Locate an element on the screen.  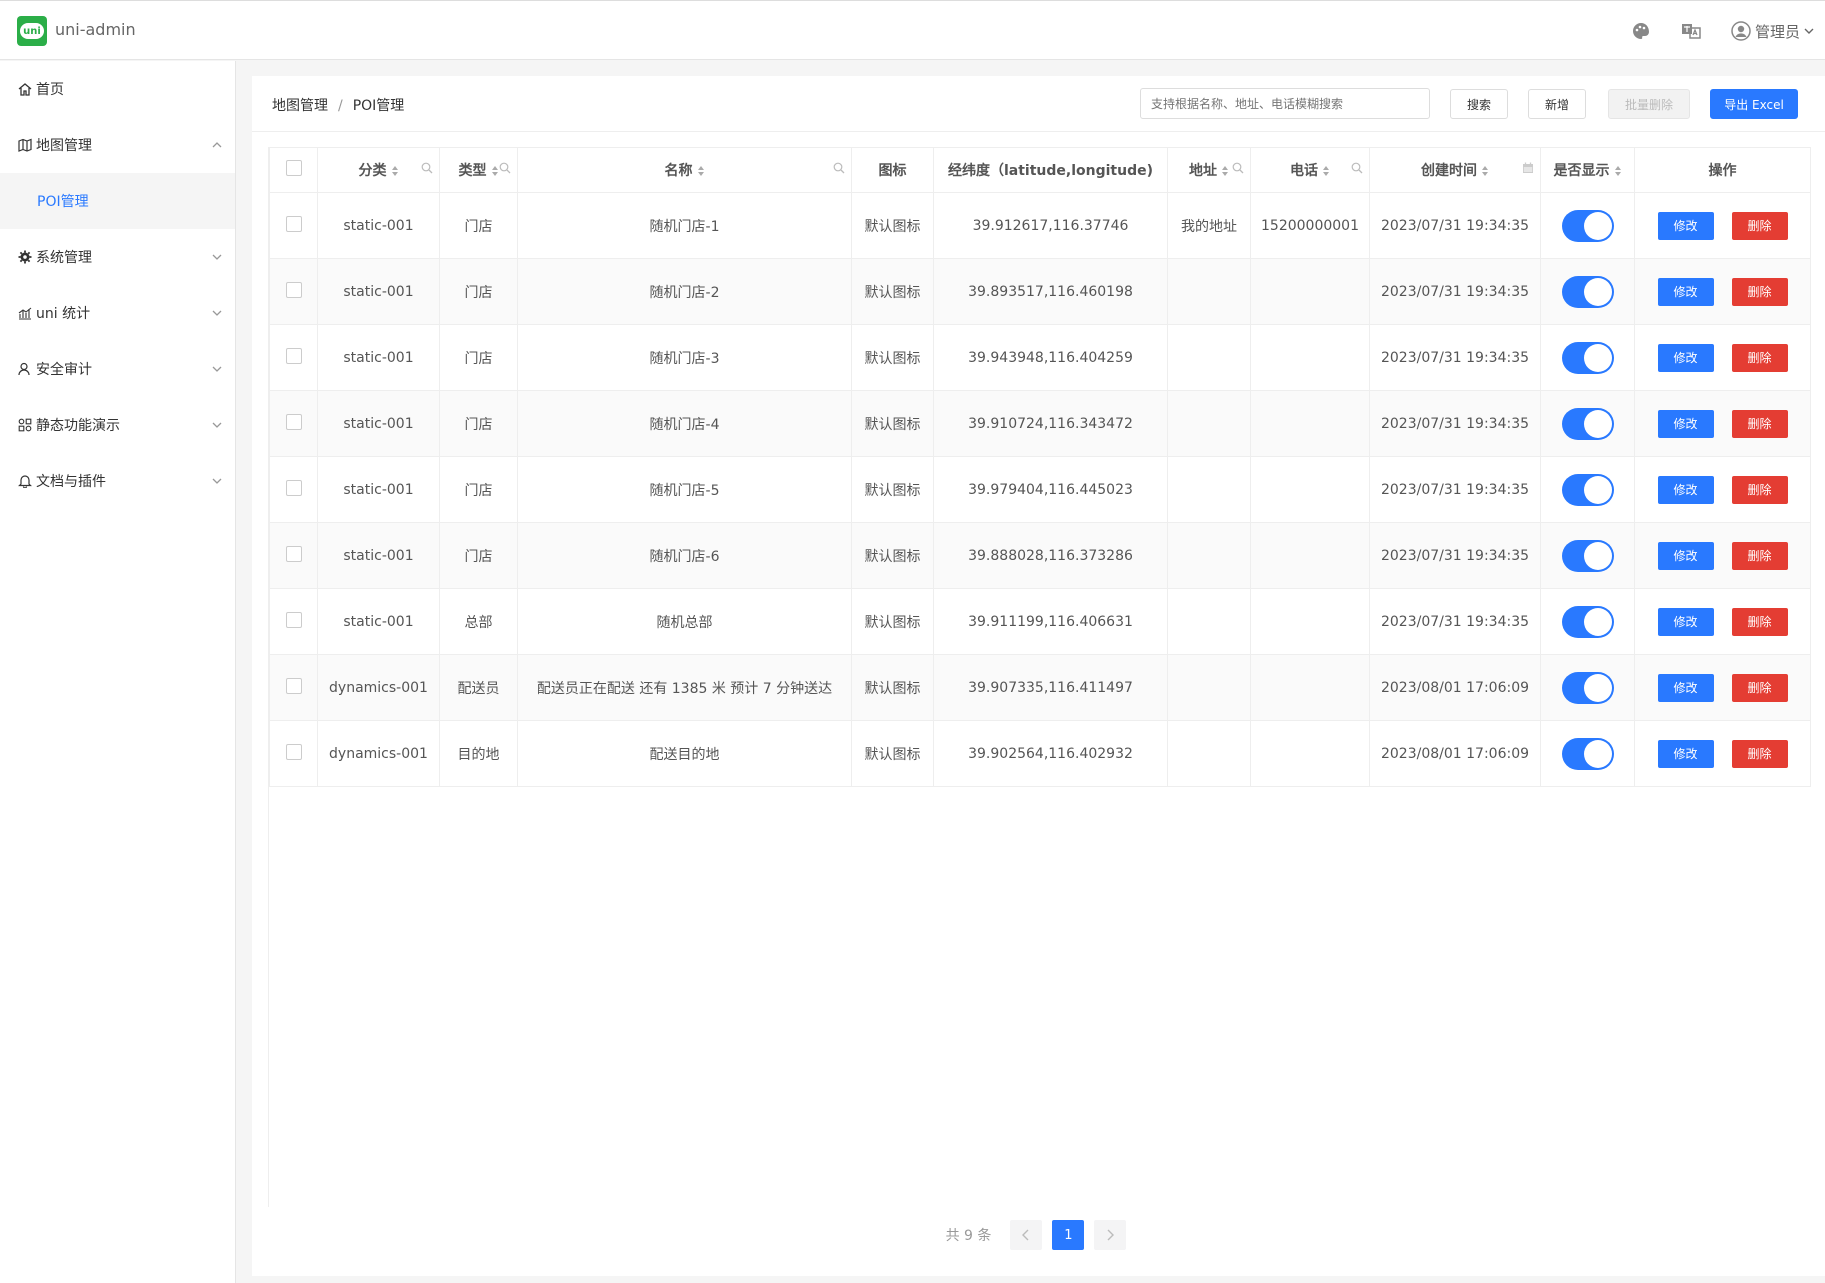
column-header-address: 地址 is located at coordinates (1209, 170).